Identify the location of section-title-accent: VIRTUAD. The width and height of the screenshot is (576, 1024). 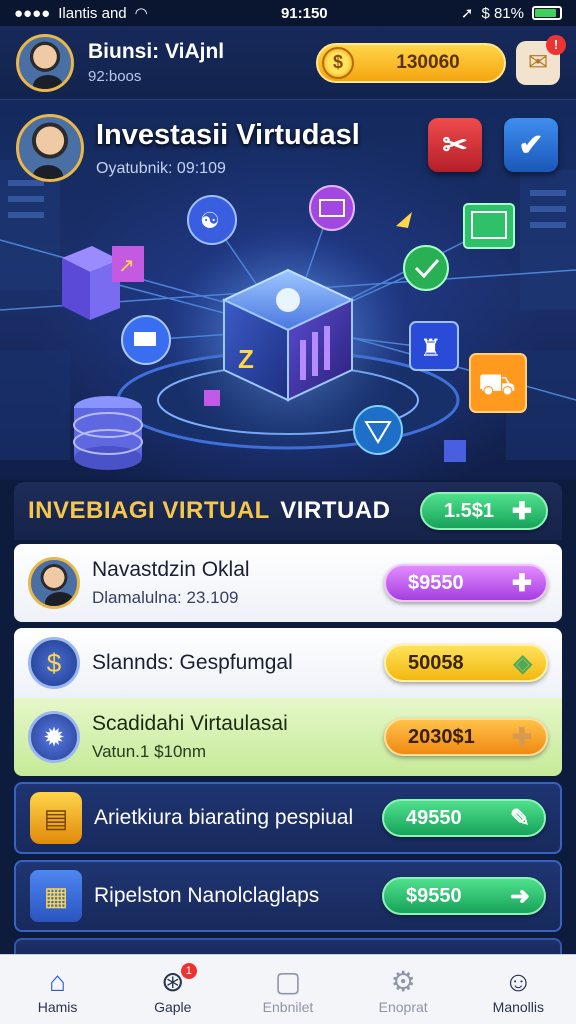
(335, 510).